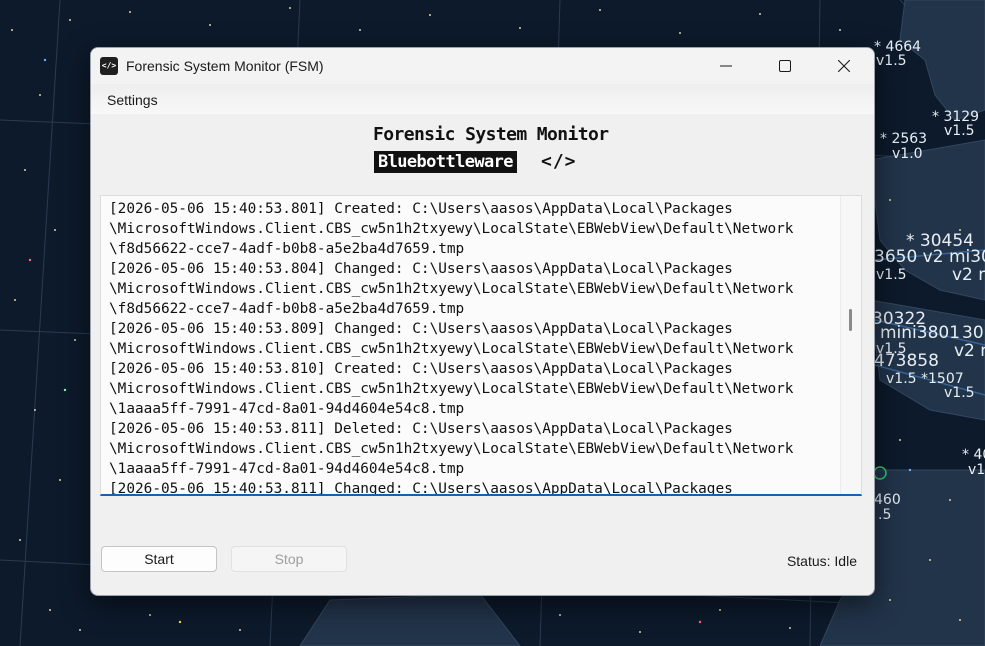 This screenshot has width=985, height=646. I want to click on map-label: * 40, so click(973, 455).